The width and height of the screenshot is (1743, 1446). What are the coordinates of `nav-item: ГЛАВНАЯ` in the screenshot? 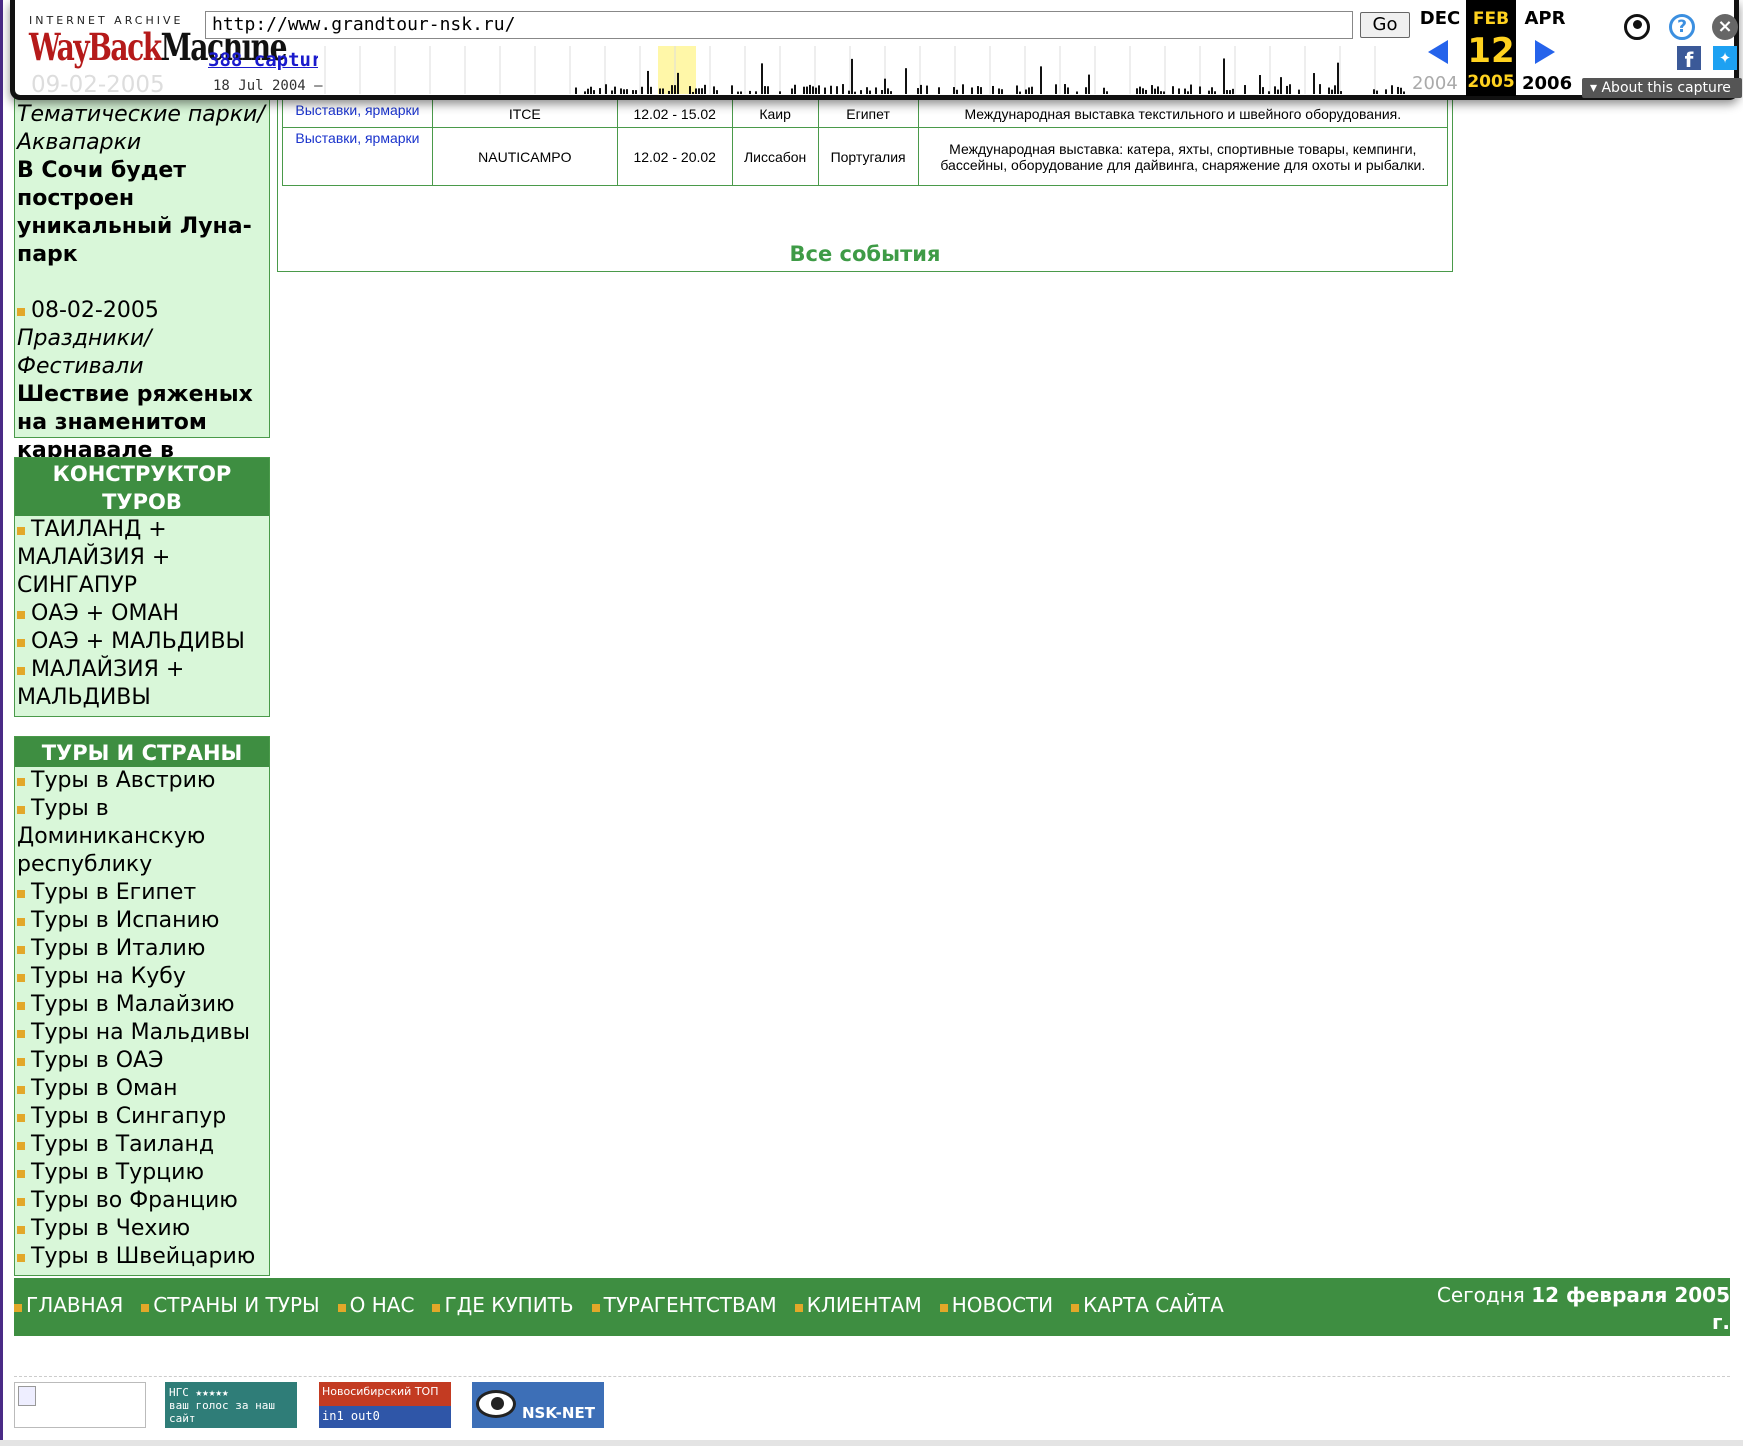 It's located at (68, 1305).